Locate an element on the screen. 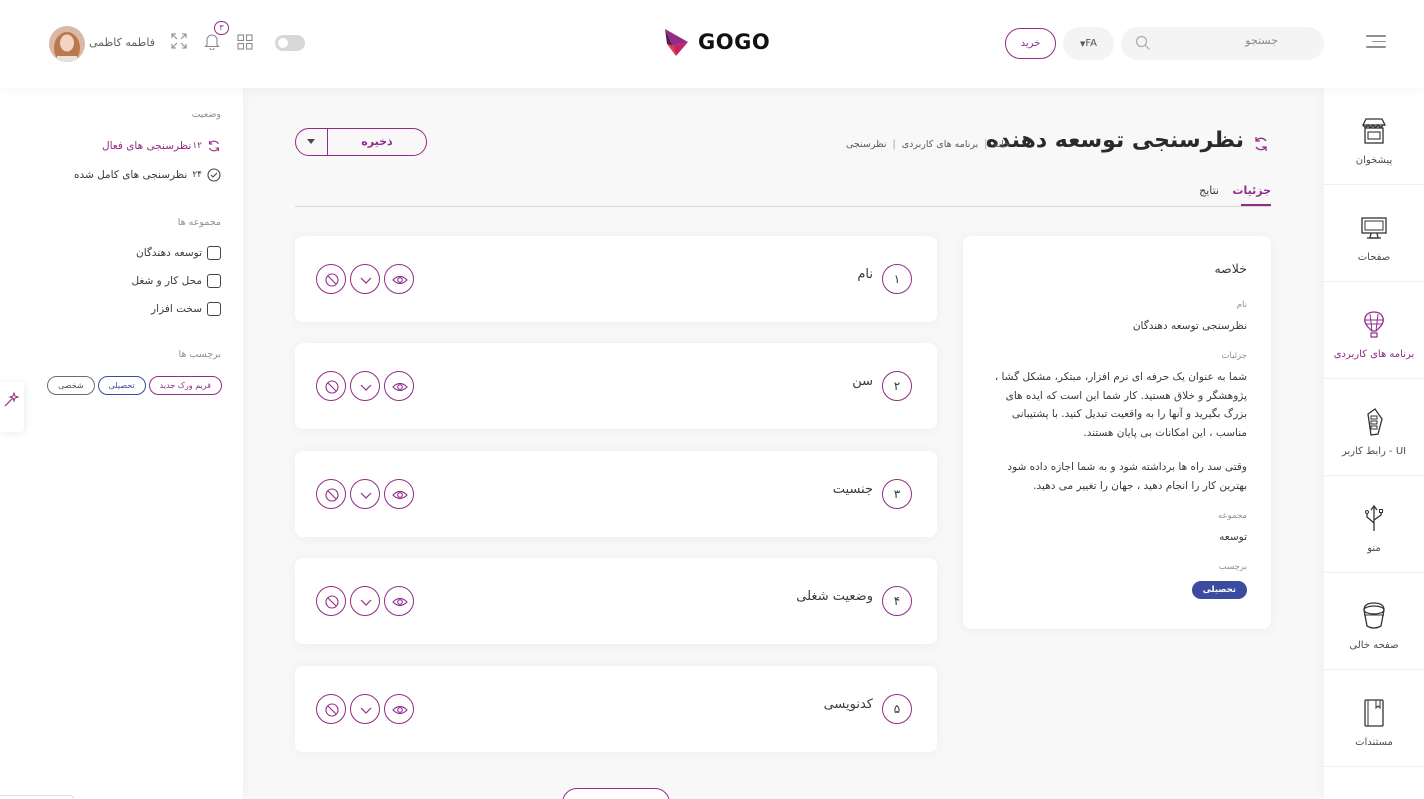  summary-tag-label: برچسب is located at coordinates (1232, 567).